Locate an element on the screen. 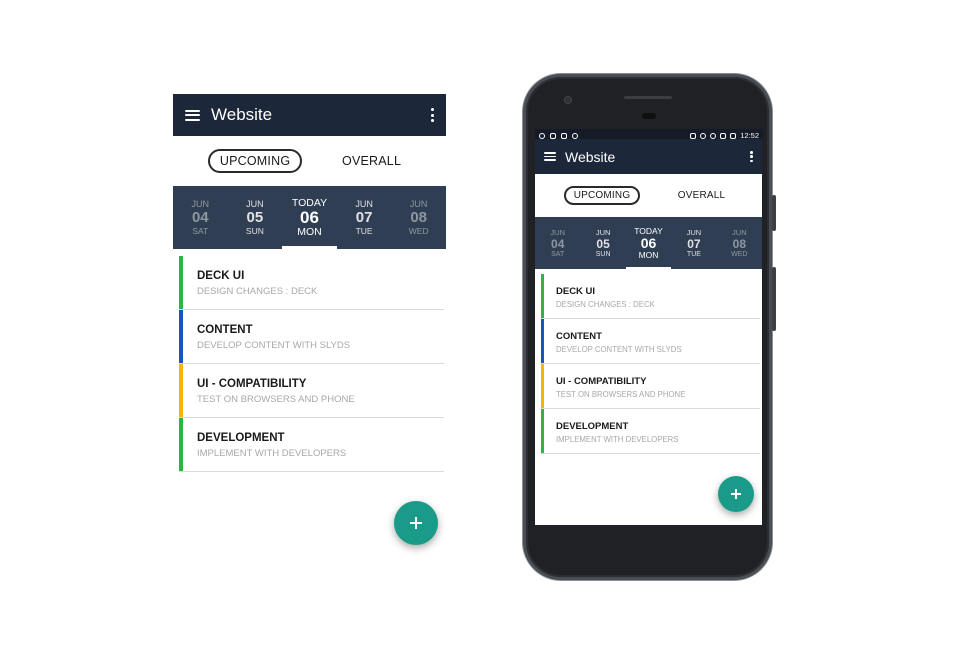 The width and height of the screenshot is (960, 651). front-camera is located at coordinates (568, 100).